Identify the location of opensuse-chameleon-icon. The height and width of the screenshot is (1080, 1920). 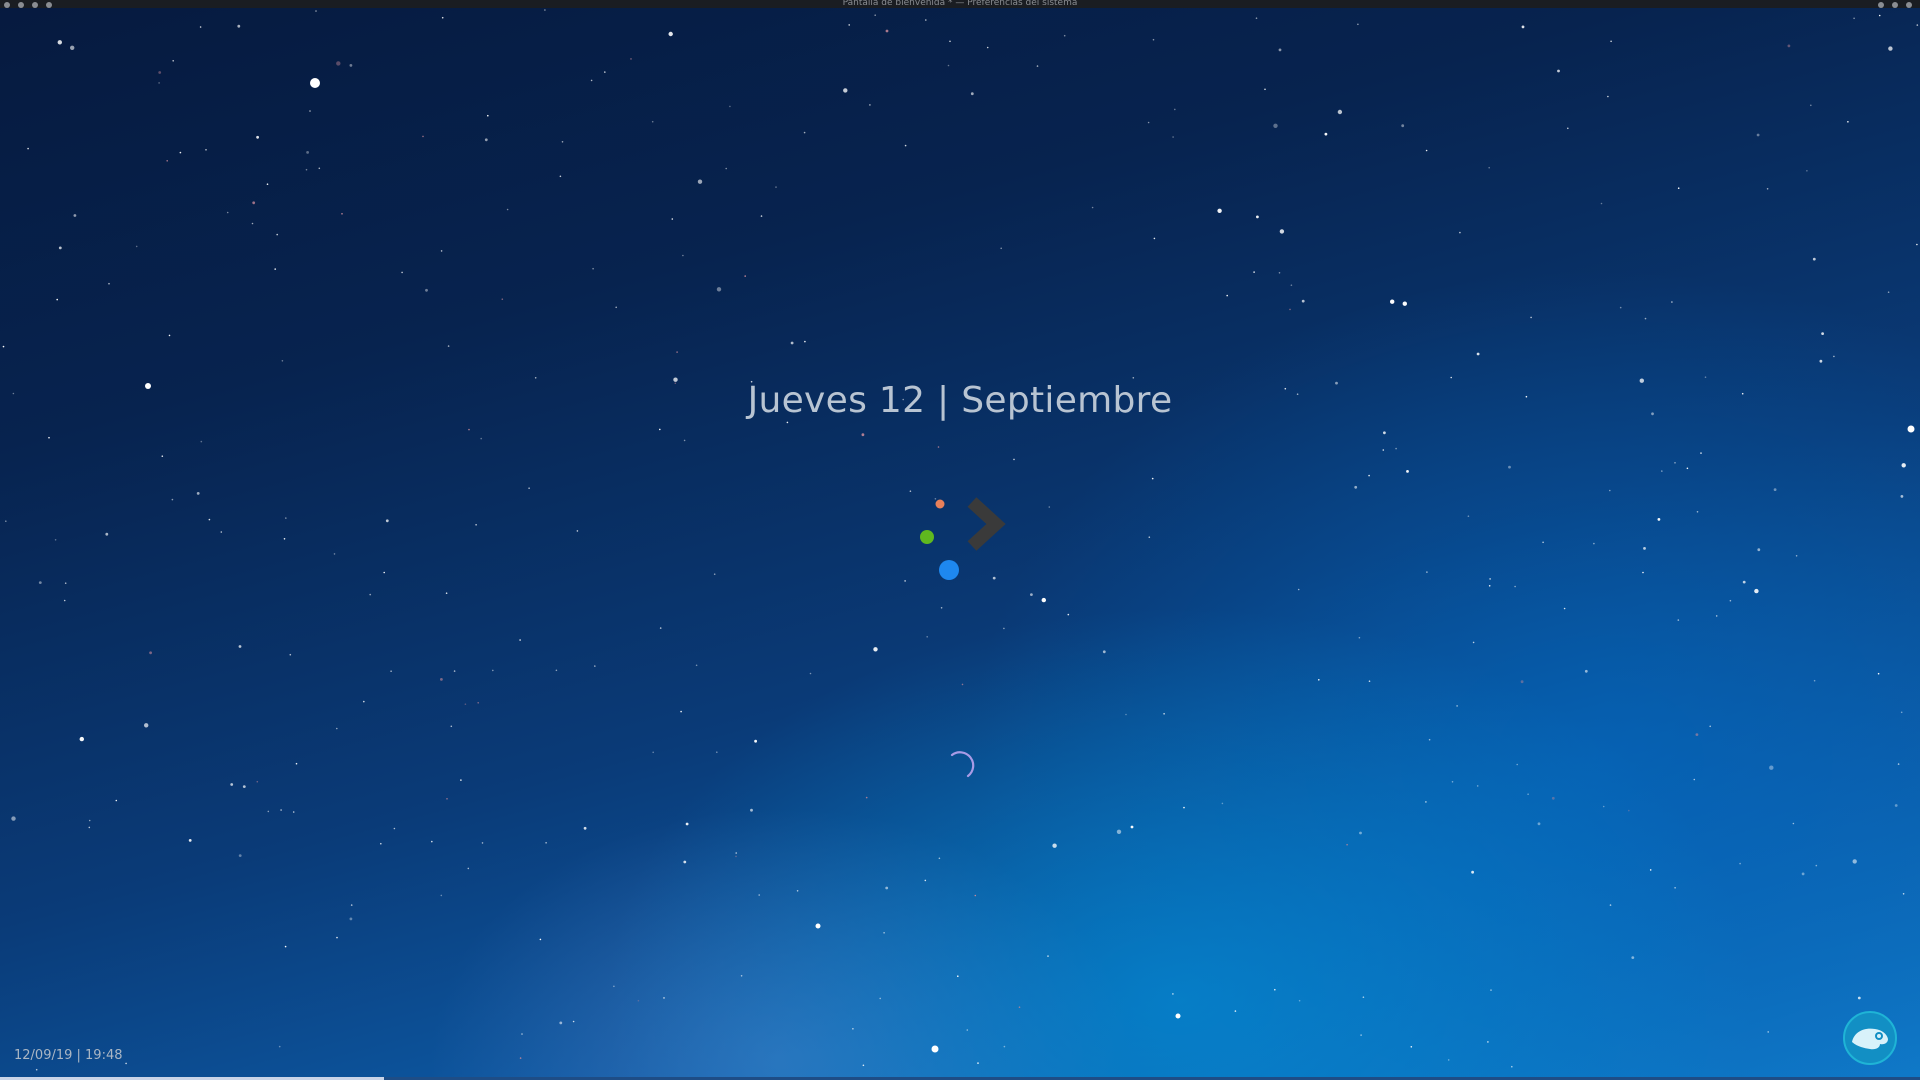
(1870, 1038).